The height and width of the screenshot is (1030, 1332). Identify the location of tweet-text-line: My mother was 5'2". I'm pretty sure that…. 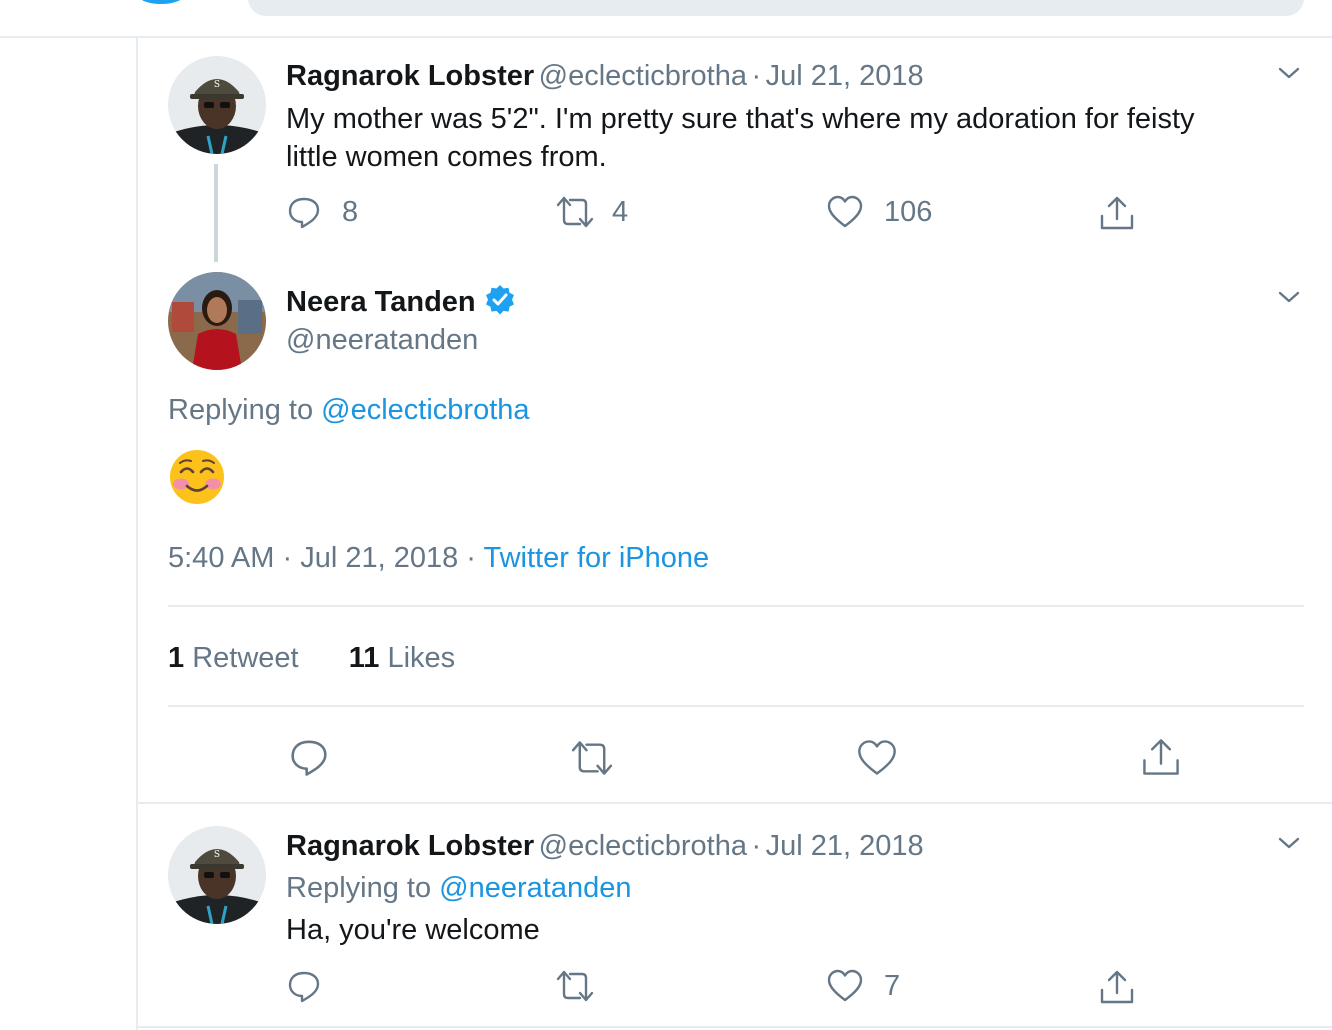
(740, 119).